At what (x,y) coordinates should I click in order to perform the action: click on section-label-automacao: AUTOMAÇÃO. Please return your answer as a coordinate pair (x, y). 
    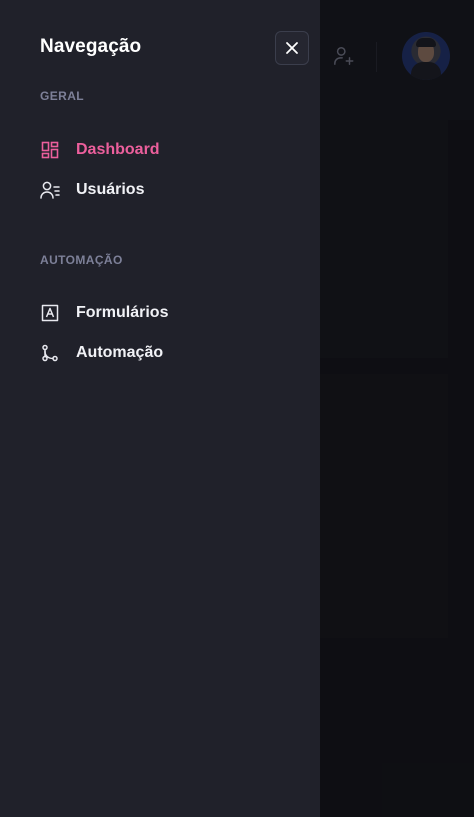
    Looking at the image, I should click on (81, 260).